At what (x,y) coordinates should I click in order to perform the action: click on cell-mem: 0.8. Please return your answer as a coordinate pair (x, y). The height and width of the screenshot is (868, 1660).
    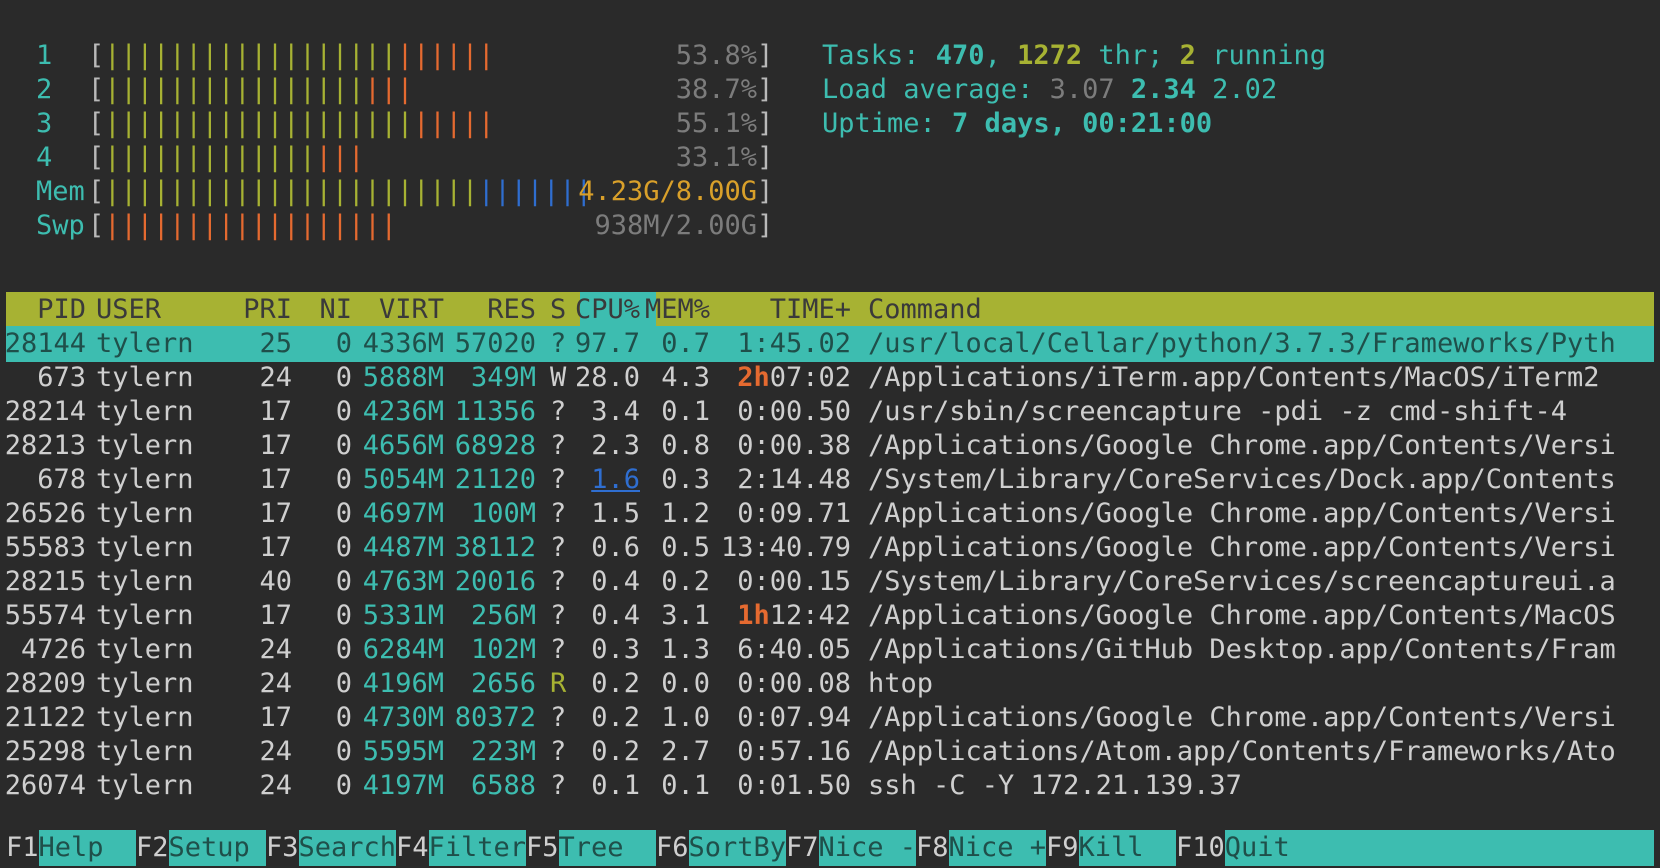
    Looking at the image, I should click on (685, 445).